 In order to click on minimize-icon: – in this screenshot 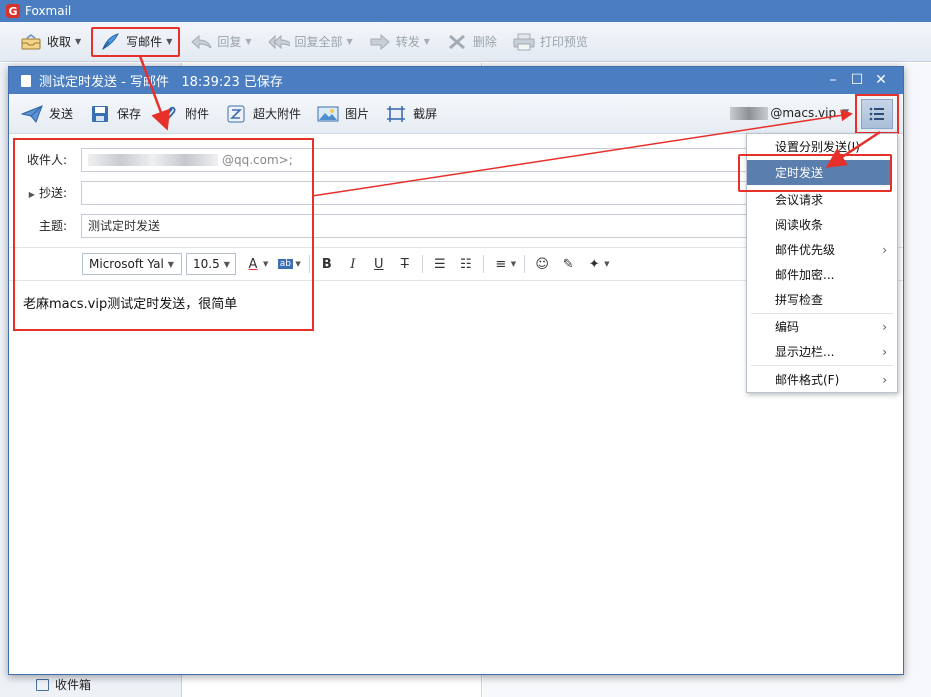, I will do `click(833, 80)`.